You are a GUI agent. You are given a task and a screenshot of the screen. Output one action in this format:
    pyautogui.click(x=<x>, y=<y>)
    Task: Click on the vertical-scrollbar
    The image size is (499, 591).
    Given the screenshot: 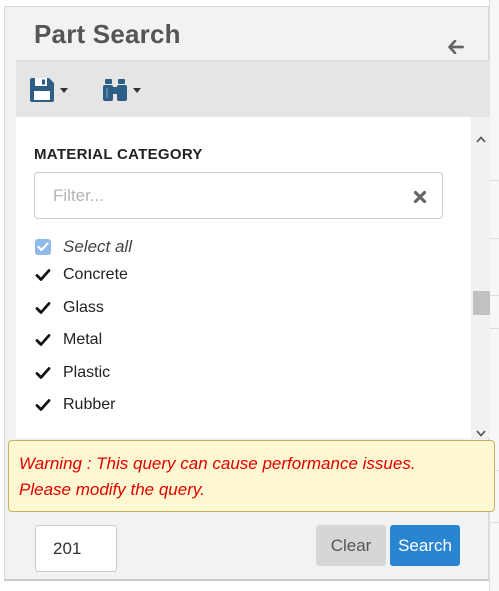 What is the action you would take?
    pyautogui.click(x=480, y=277)
    